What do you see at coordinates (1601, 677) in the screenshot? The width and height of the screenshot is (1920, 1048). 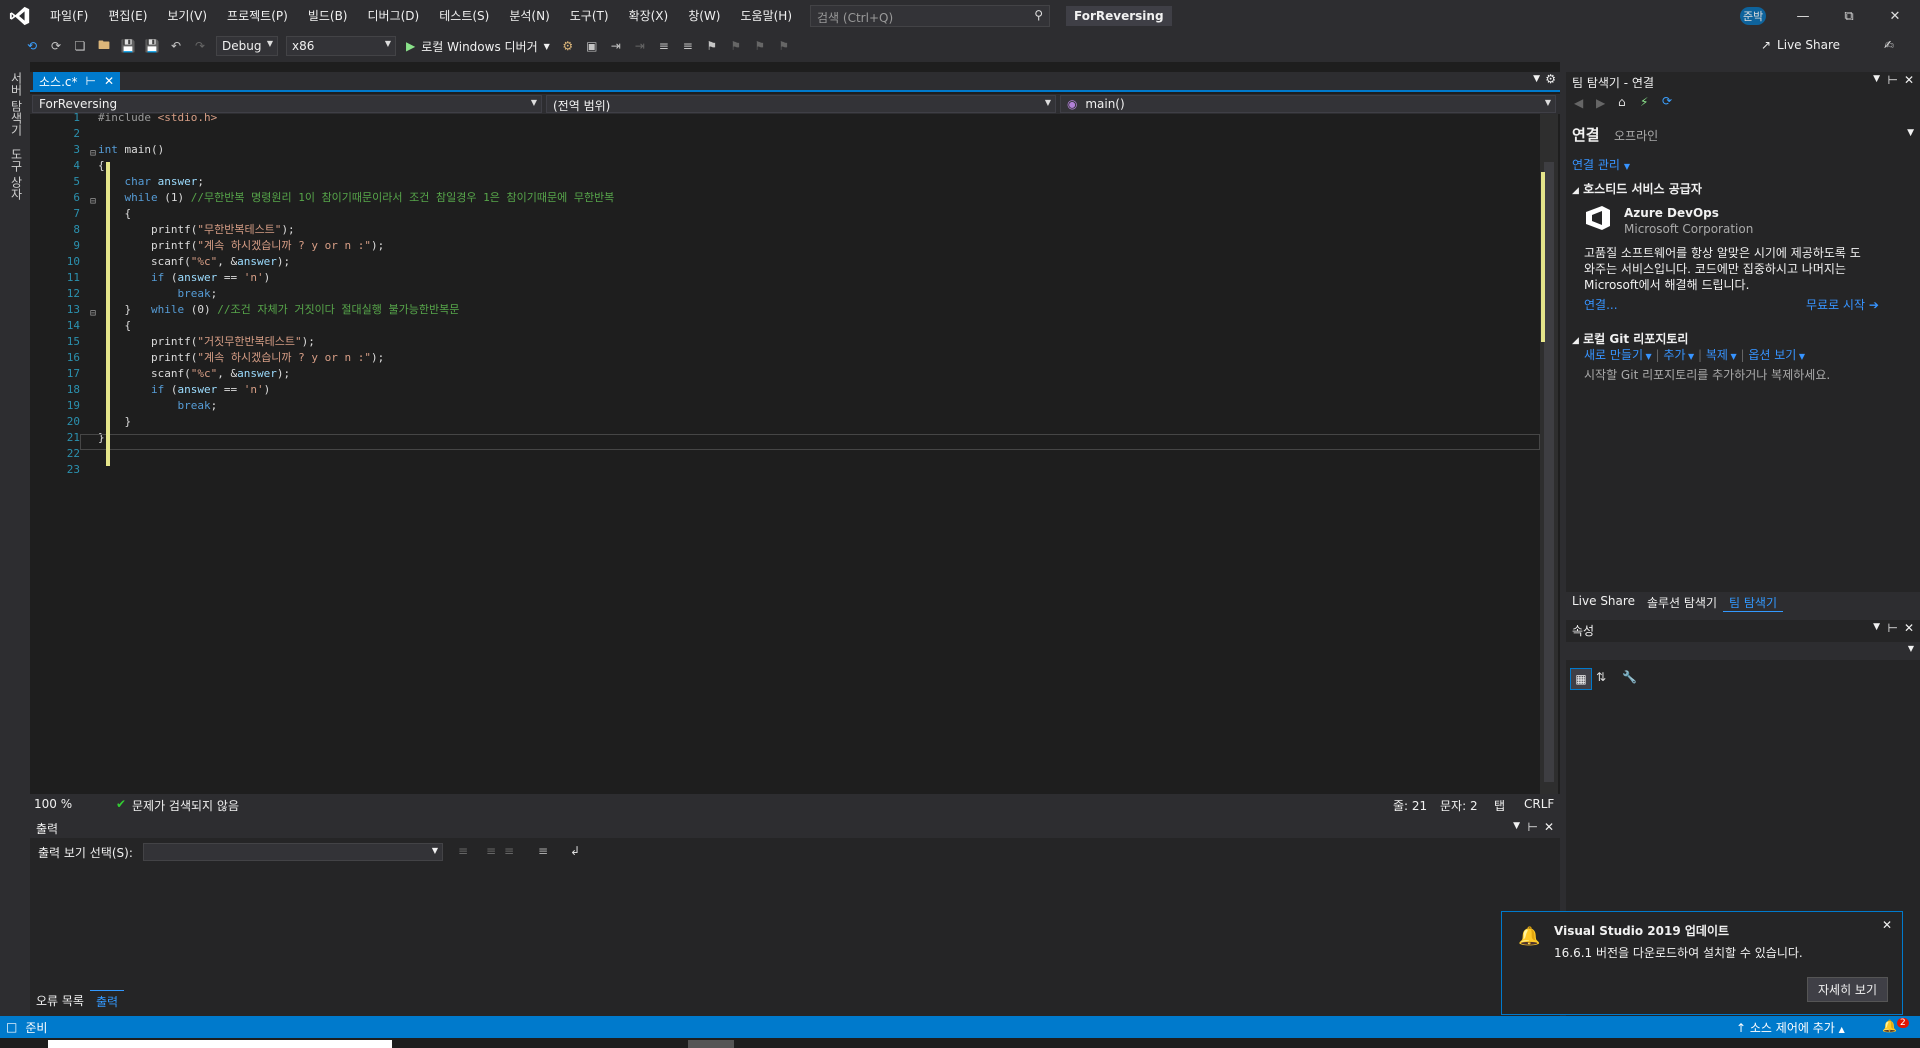 I see `sort-alpha-icon: ⇅` at bounding box center [1601, 677].